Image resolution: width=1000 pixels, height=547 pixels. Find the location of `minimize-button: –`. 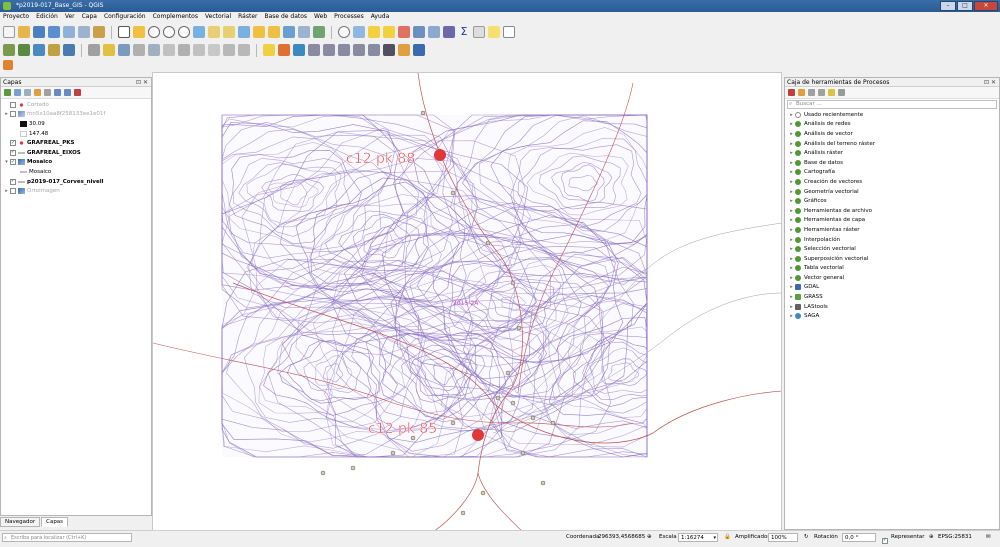

minimize-button: – is located at coordinates (948, 6).